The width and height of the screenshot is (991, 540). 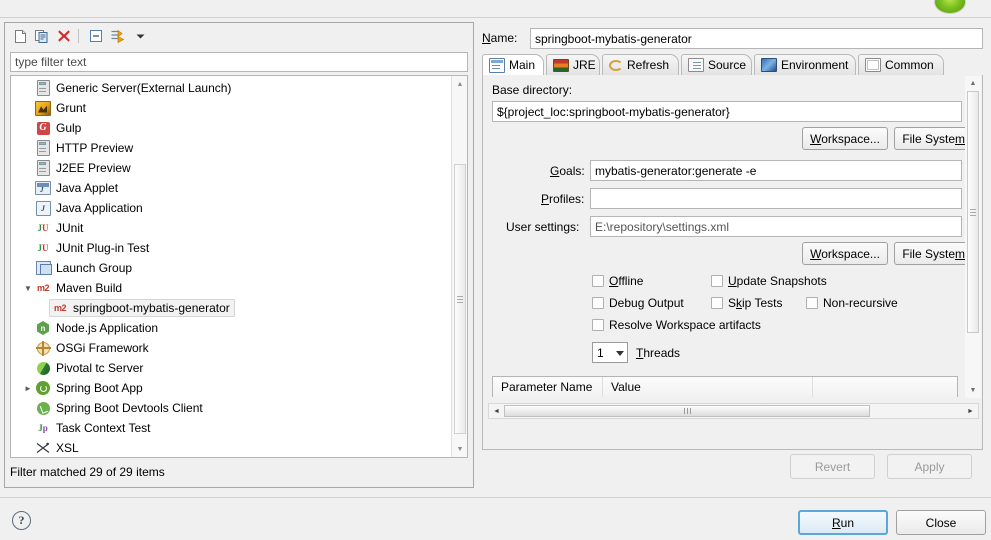 I want to click on scroll-right-icon: ►, so click(x=970, y=411).